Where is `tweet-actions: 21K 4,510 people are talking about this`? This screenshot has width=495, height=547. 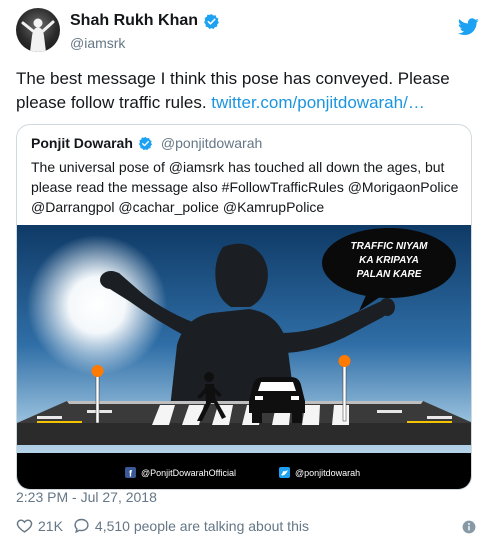
tweet-actions: 21K 4,510 people are talking about this is located at coordinates (162, 525).